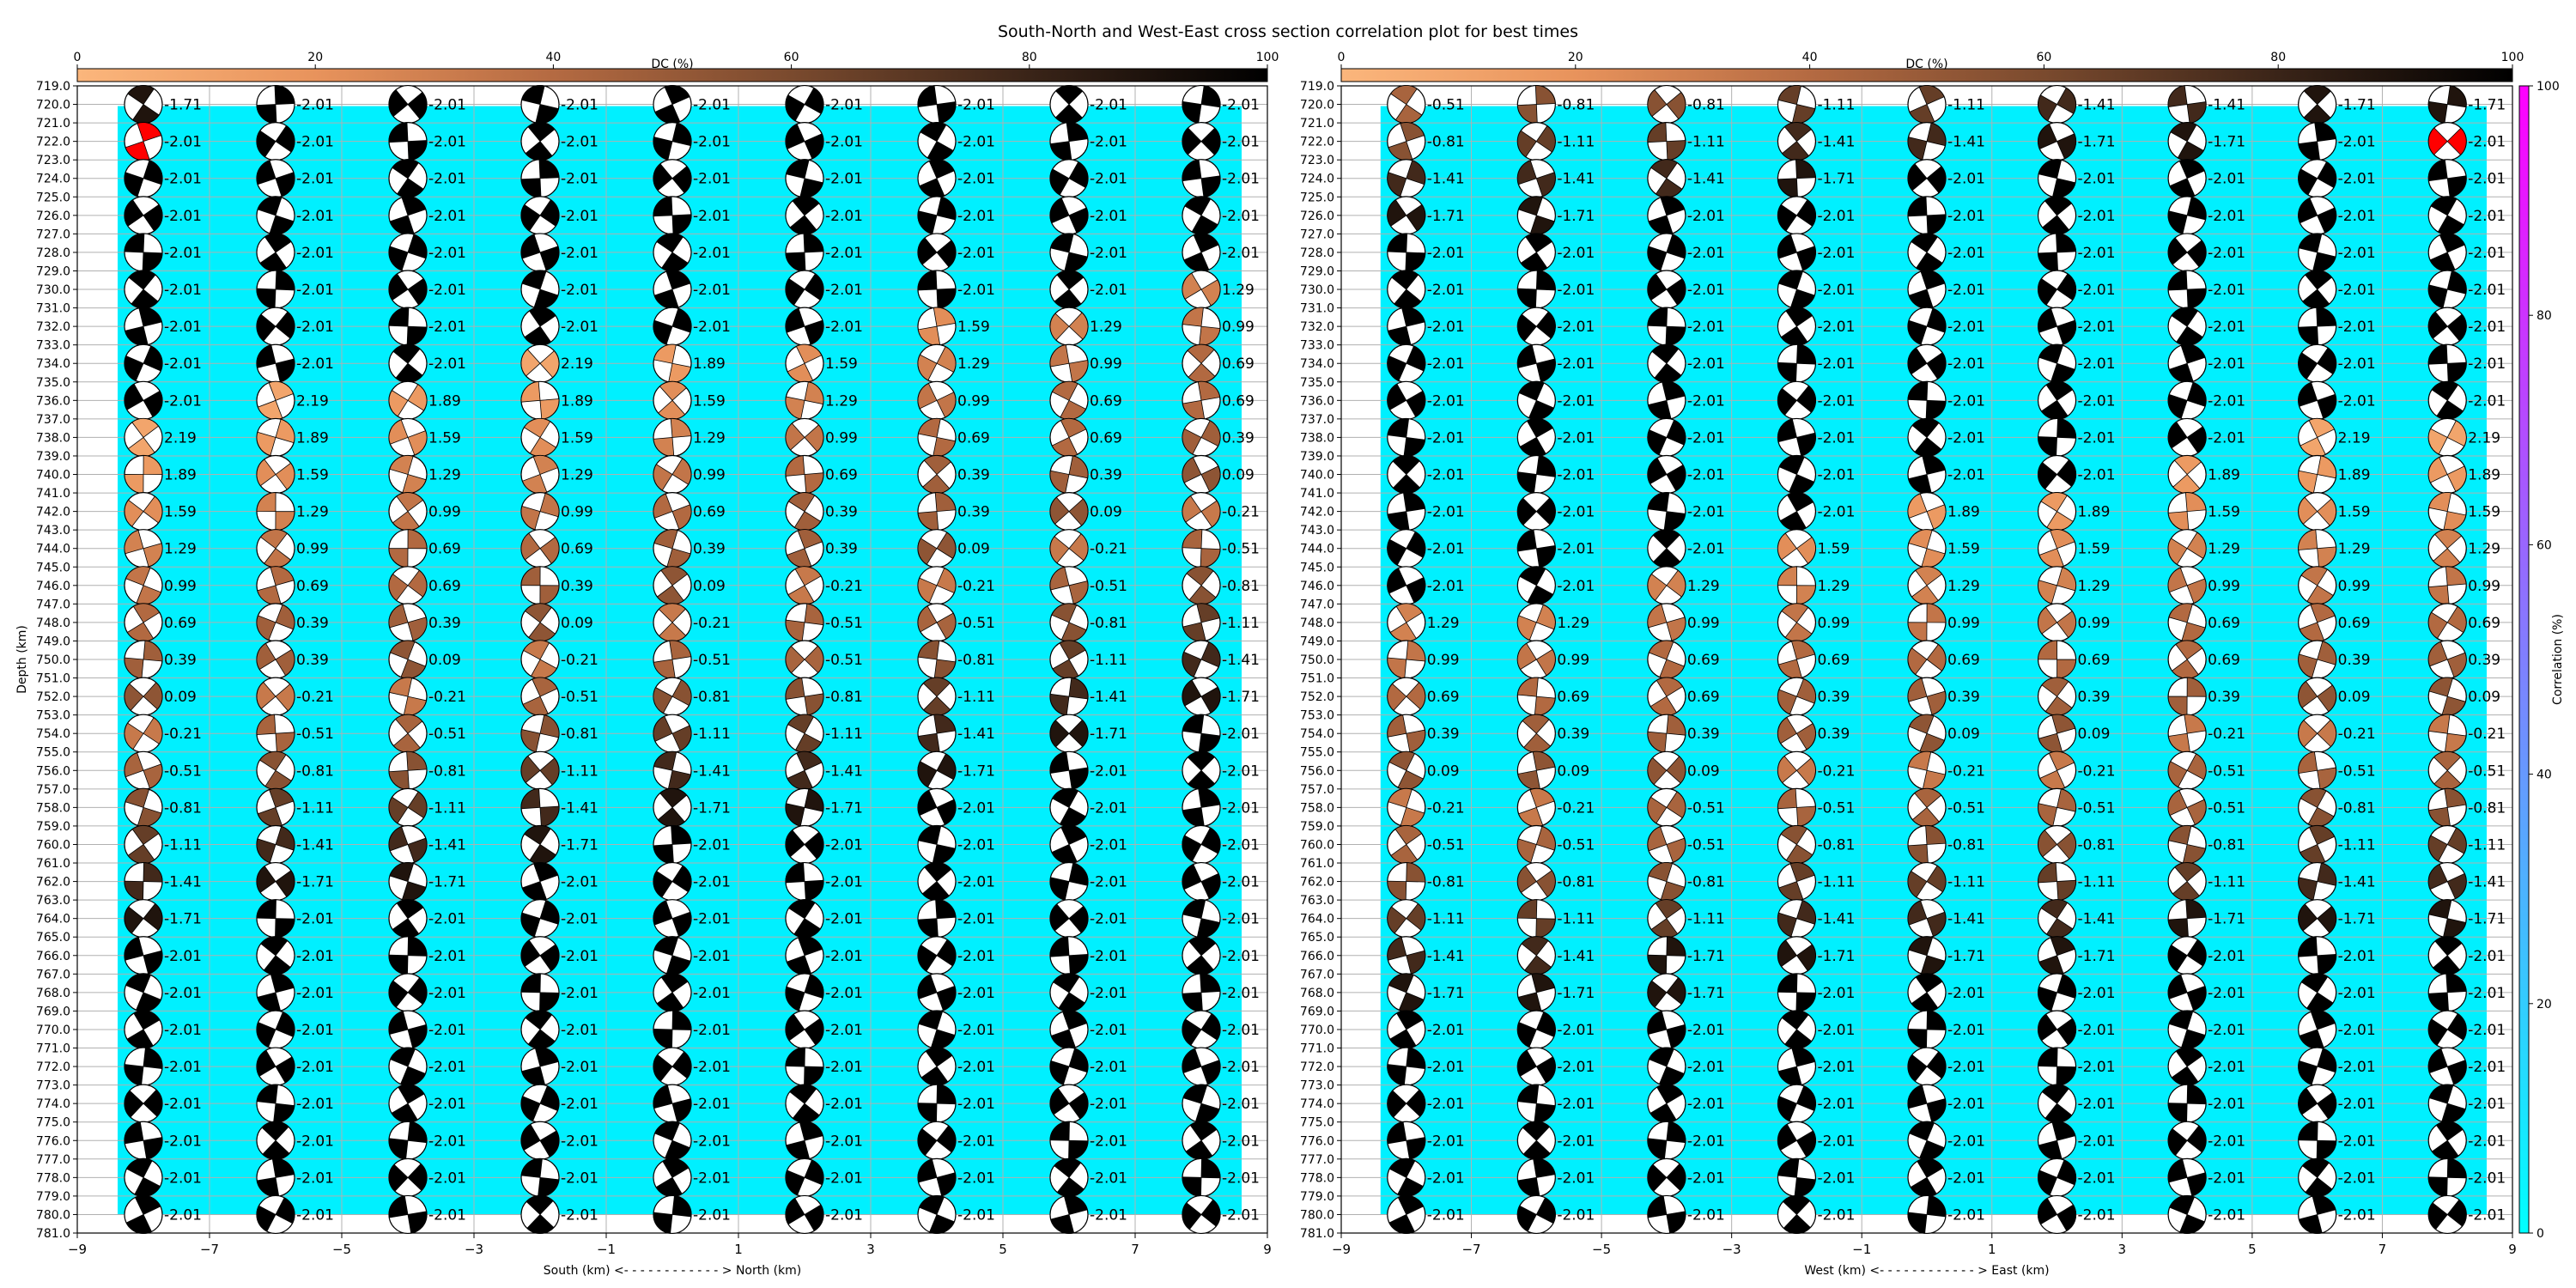 This screenshot has width=2576, height=1288. Describe the element at coordinates (180, 697) in the screenshot. I see `beachball-label: 0.09` at that location.